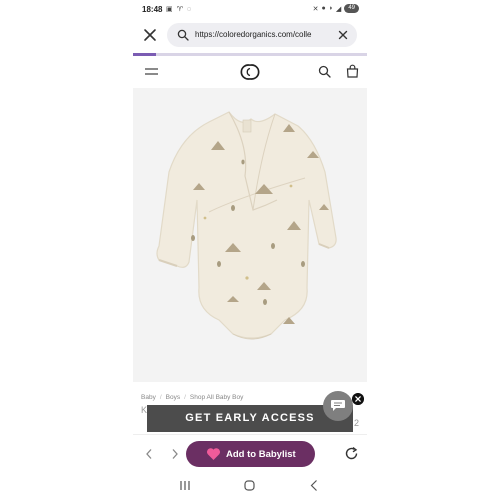 The width and height of the screenshot is (500, 500). What do you see at coordinates (189, 9) in the screenshot?
I see `whatsapp-icon: ◌` at bounding box center [189, 9].